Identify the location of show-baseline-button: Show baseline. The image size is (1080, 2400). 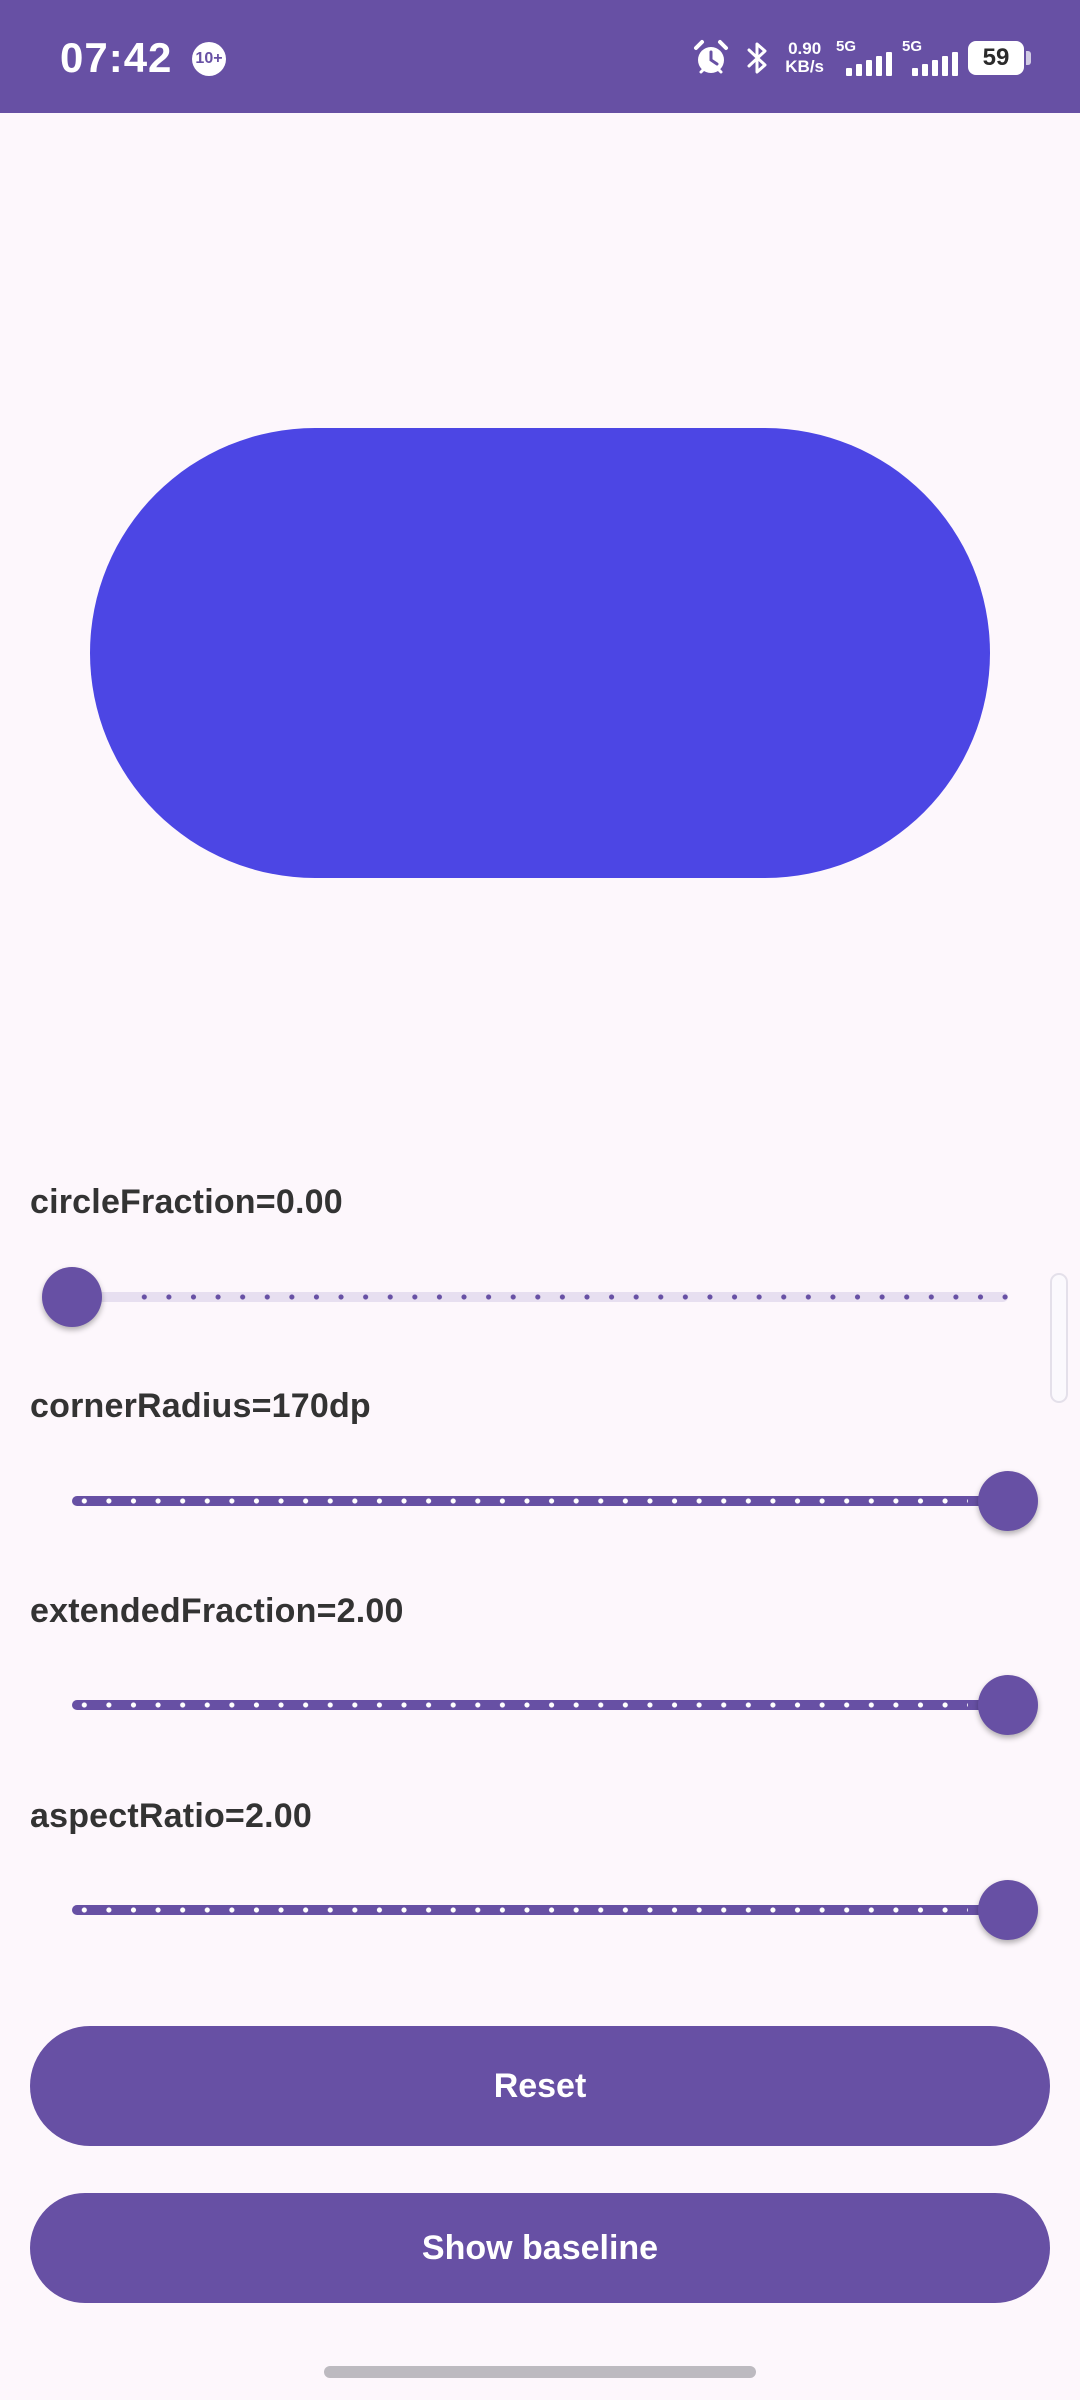
(540, 2248).